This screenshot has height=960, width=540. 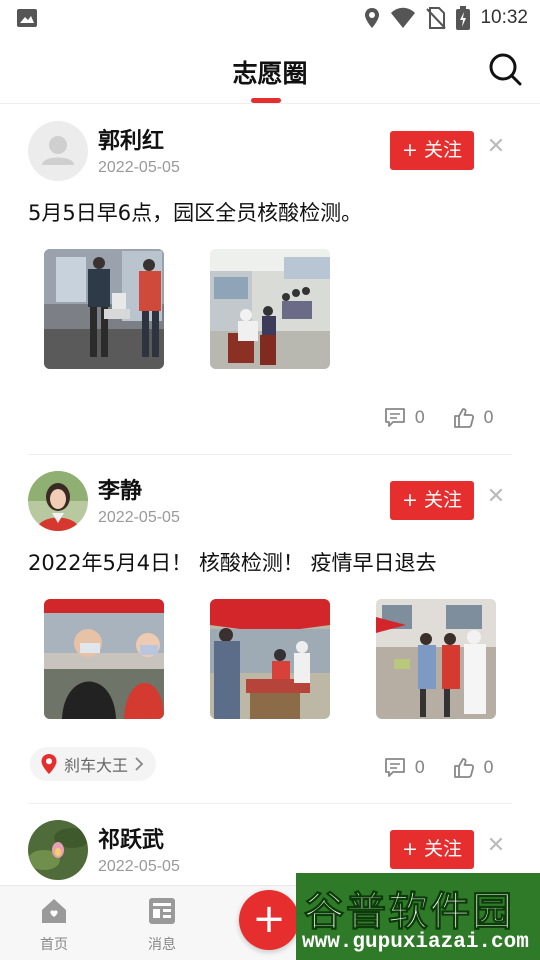 I want to click on nav-messages-label: 消息, so click(x=162, y=945).